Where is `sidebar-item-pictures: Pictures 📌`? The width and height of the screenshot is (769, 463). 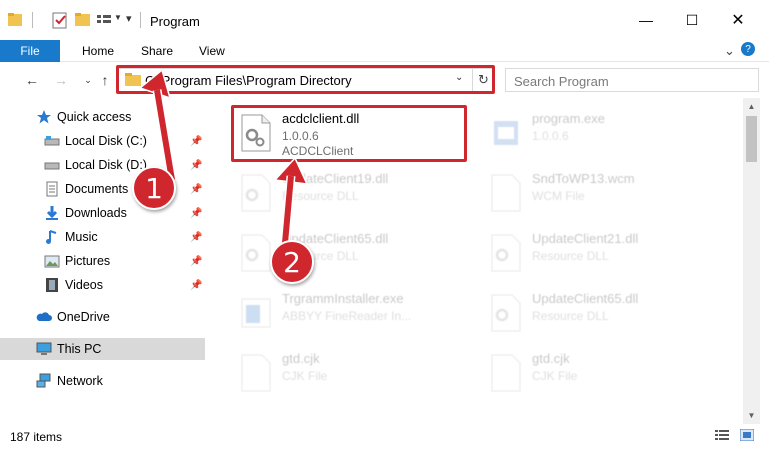 sidebar-item-pictures: Pictures 📌 is located at coordinates (102, 261).